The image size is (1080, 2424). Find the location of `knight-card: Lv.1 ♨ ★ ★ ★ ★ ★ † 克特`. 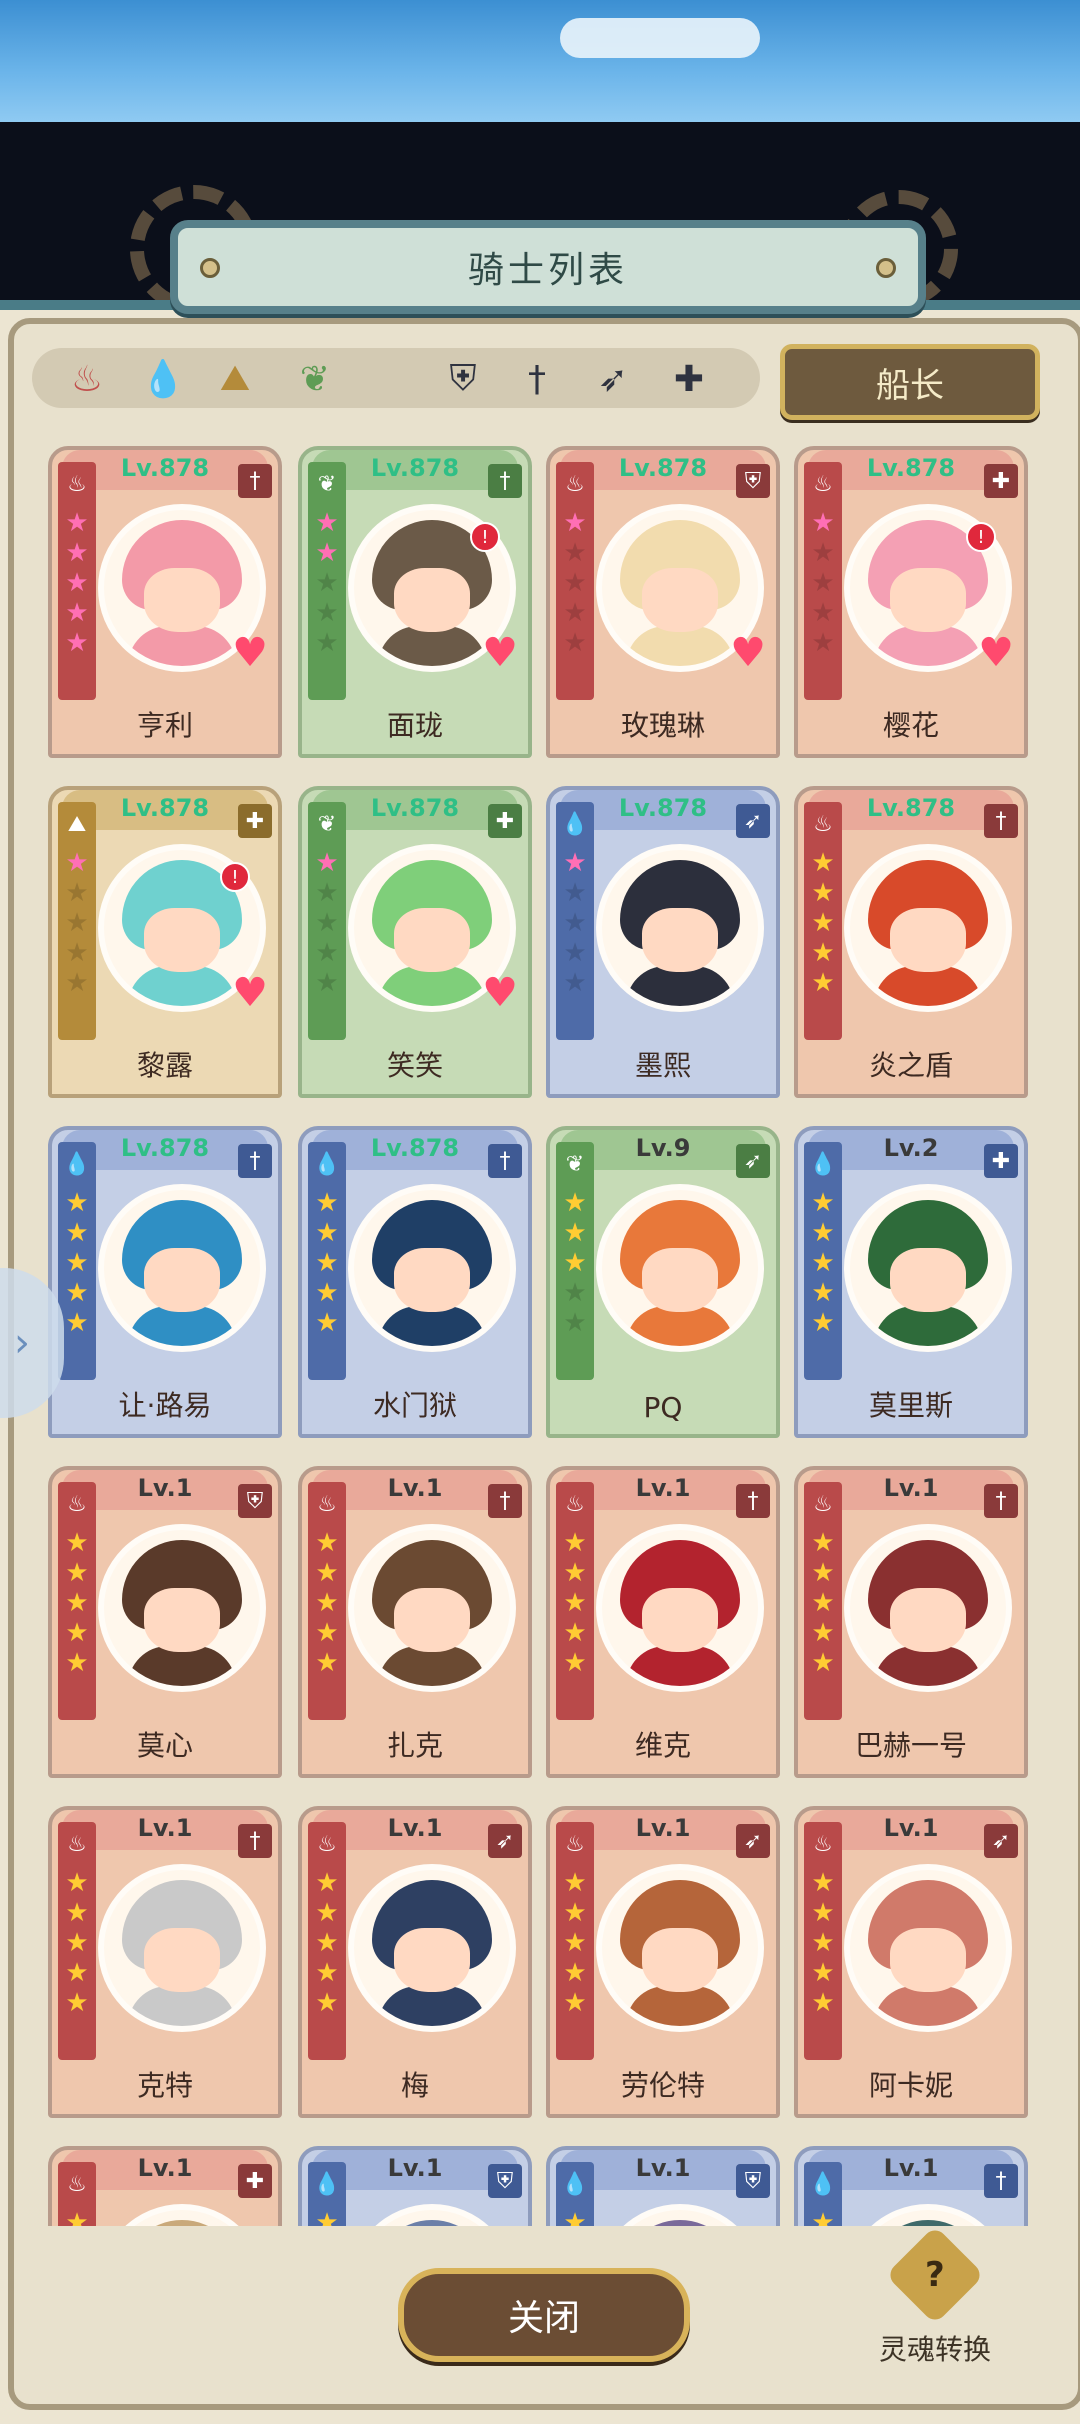

knight-card: Lv.1 ♨ ★ ★ ★ ★ ★ † 克特 is located at coordinates (165, 1962).